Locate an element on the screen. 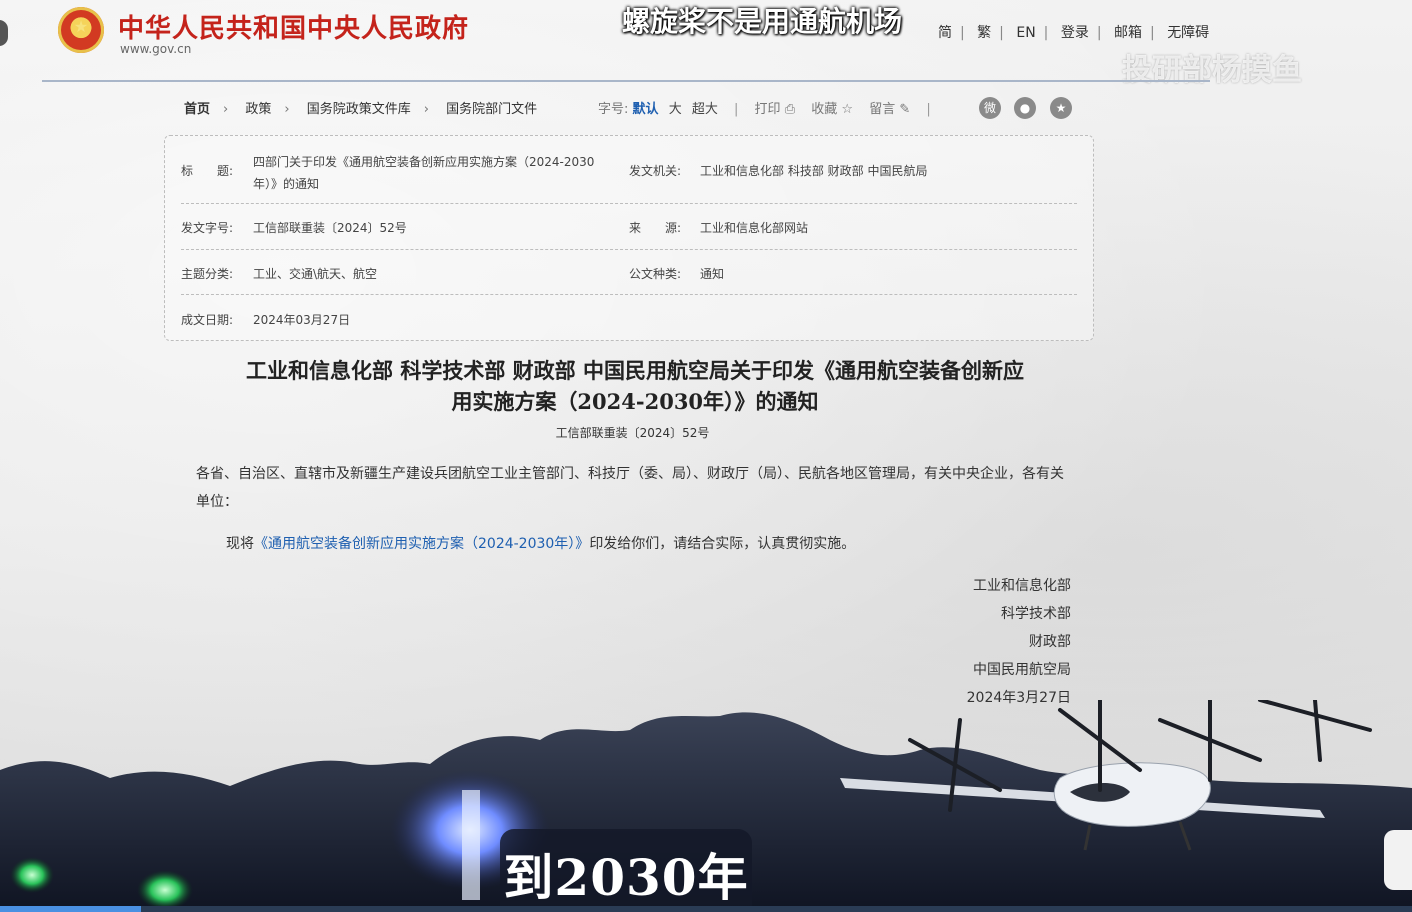  link-simplified: 简 is located at coordinates (945, 33).